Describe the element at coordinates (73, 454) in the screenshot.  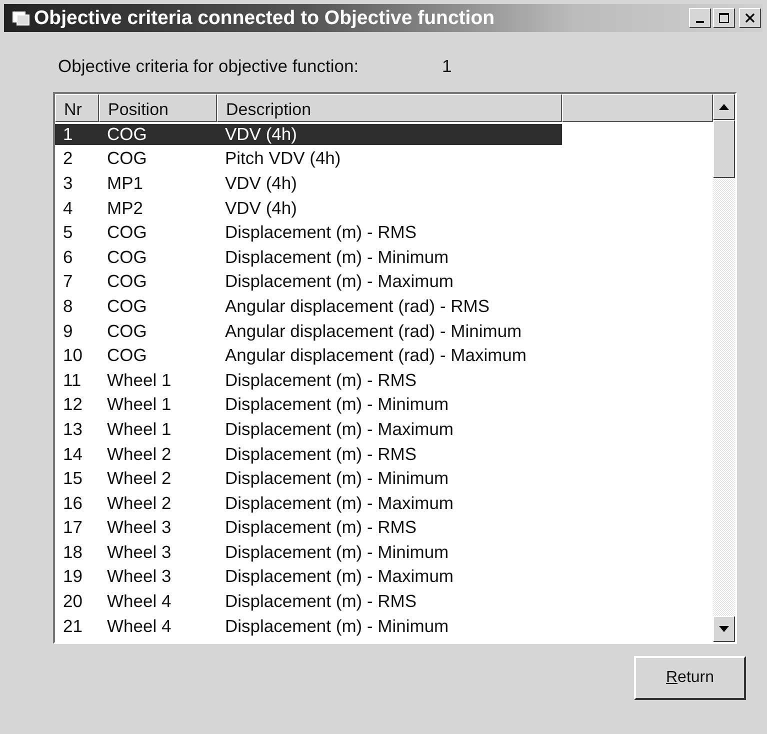
I see `table-cell-text: 14` at that location.